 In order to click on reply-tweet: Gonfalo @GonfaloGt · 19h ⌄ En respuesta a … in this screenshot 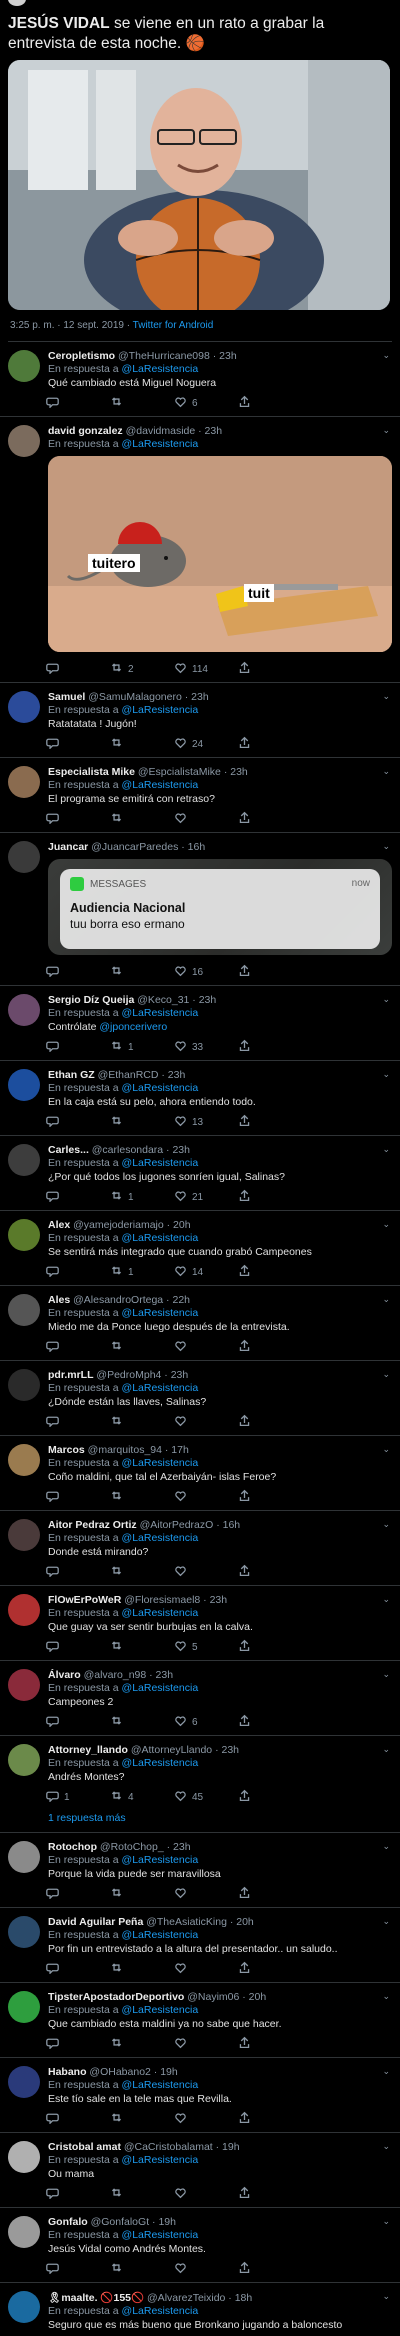, I will do `click(200, 2245)`.